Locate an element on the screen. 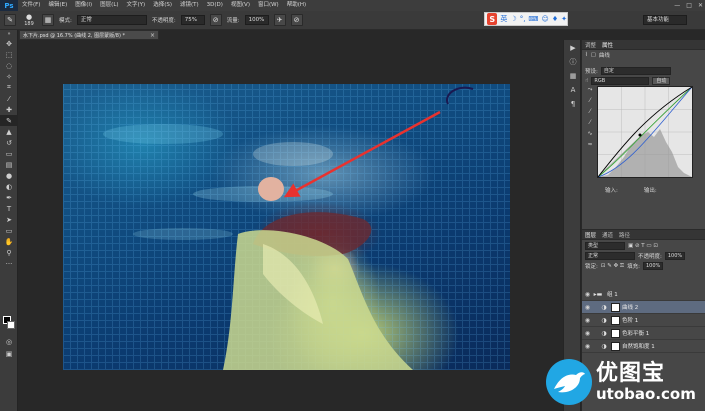 Image resolution: width=705 pixels, height=411 pixels. shape-tool-icon: ▭ is located at coordinates (9, 230).